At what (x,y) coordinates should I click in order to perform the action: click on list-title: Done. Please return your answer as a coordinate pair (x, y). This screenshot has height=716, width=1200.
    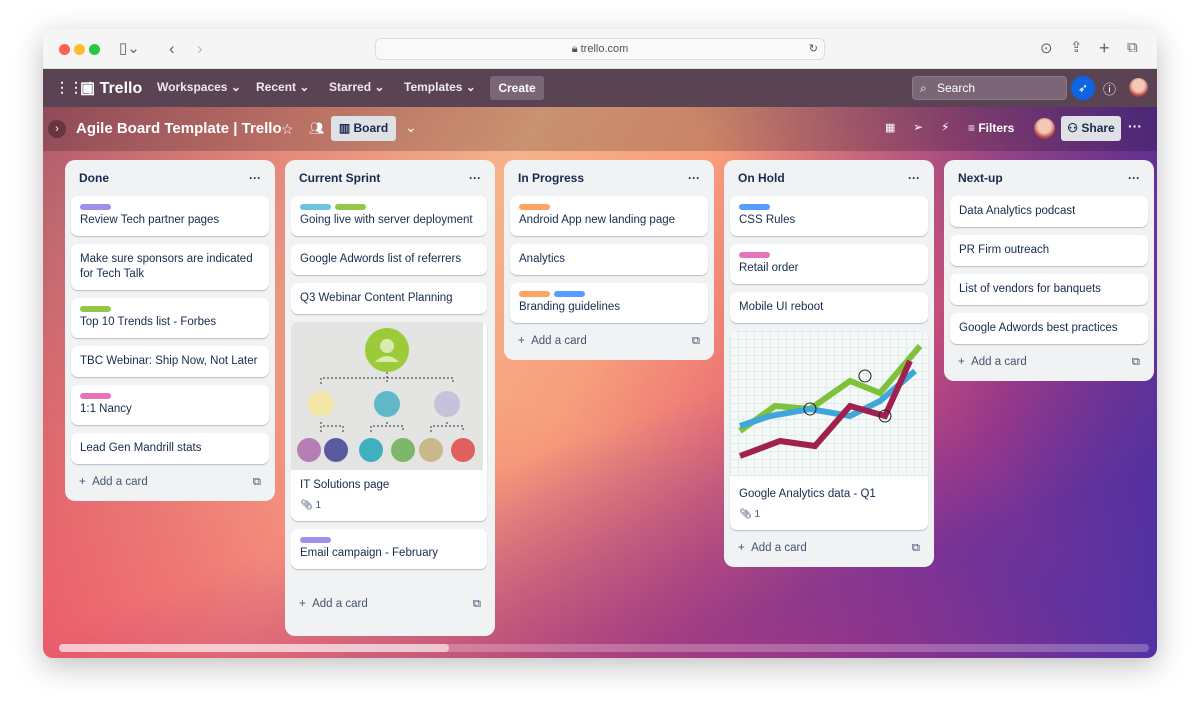
    Looking at the image, I should click on (94, 178).